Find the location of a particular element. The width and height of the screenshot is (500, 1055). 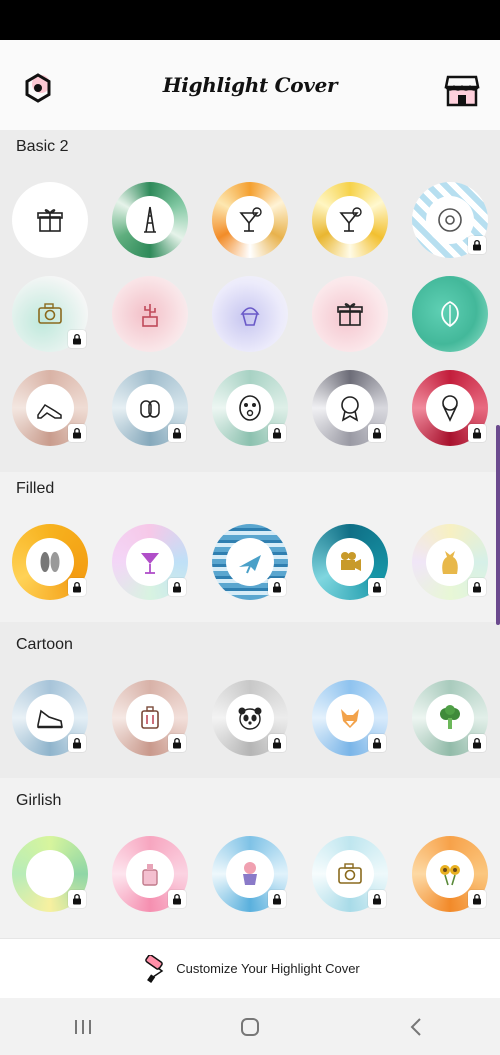

store-icon is located at coordinates (462, 91).